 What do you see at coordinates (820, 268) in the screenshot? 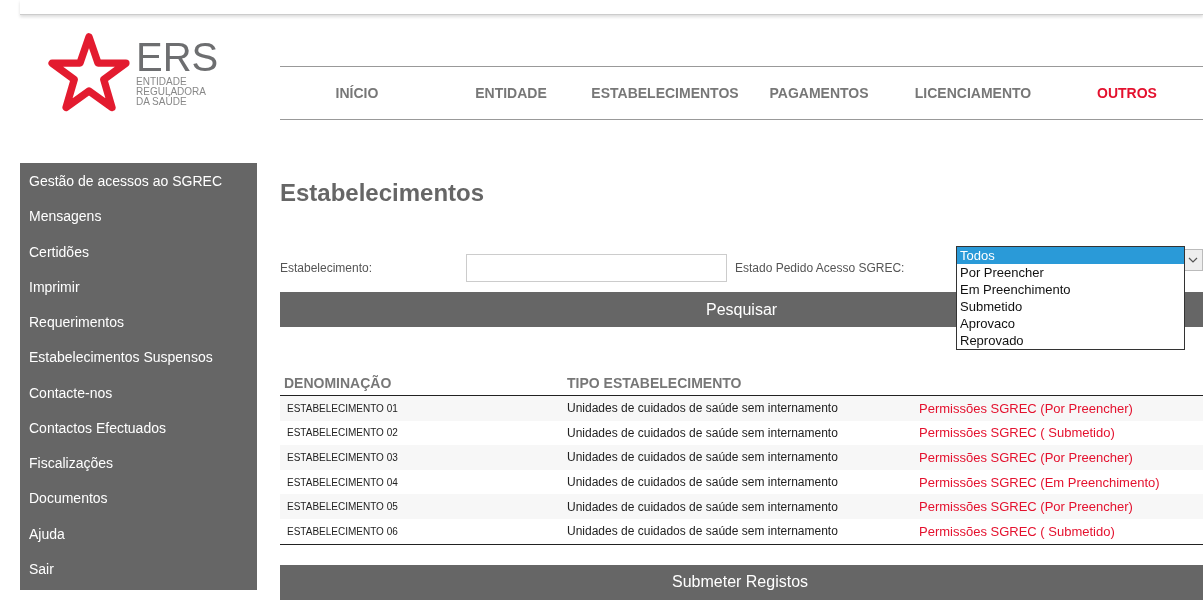
I see `field-label: Estado Pedido Acesso SGREC:` at bounding box center [820, 268].